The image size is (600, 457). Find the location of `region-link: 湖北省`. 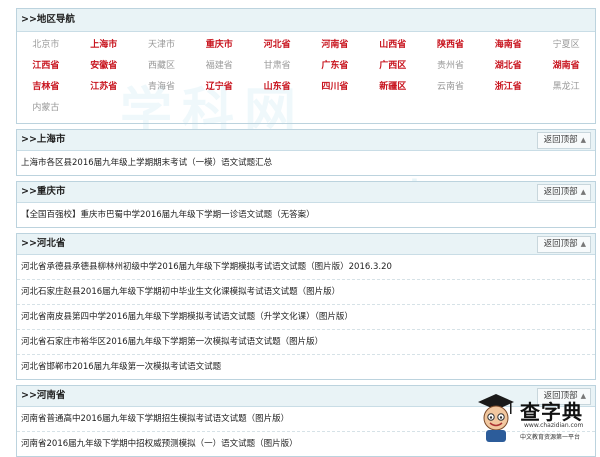

region-link: 湖北省 is located at coordinates (508, 66).